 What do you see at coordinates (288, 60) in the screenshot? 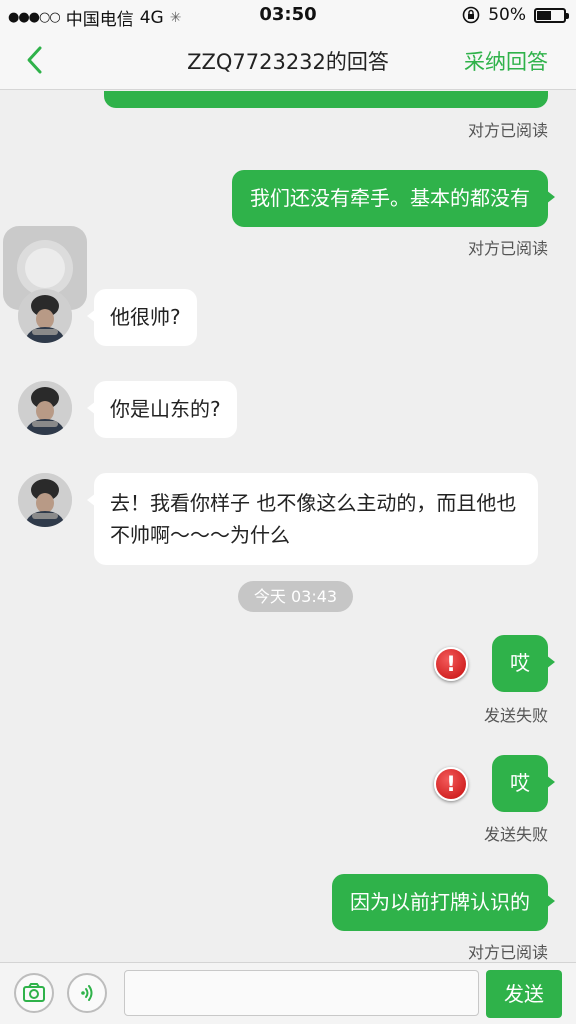
I see `nav-bar: ZZQ7723232的回答 采纳回答` at bounding box center [288, 60].